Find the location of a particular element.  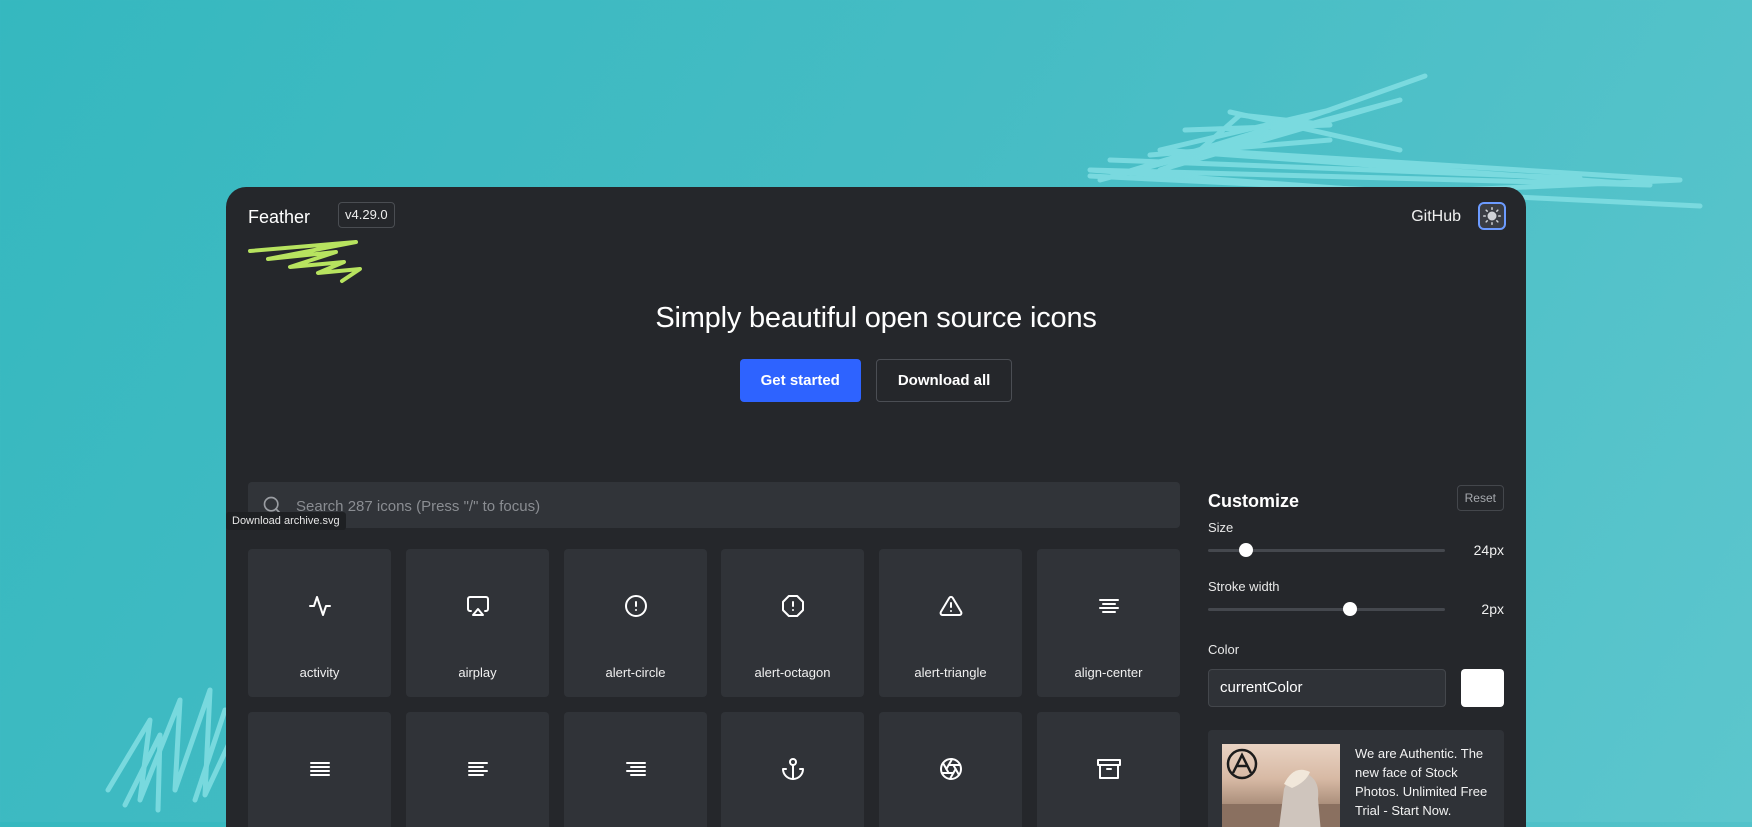

icon-tile-align-center: align-center is located at coordinates (1108, 623).